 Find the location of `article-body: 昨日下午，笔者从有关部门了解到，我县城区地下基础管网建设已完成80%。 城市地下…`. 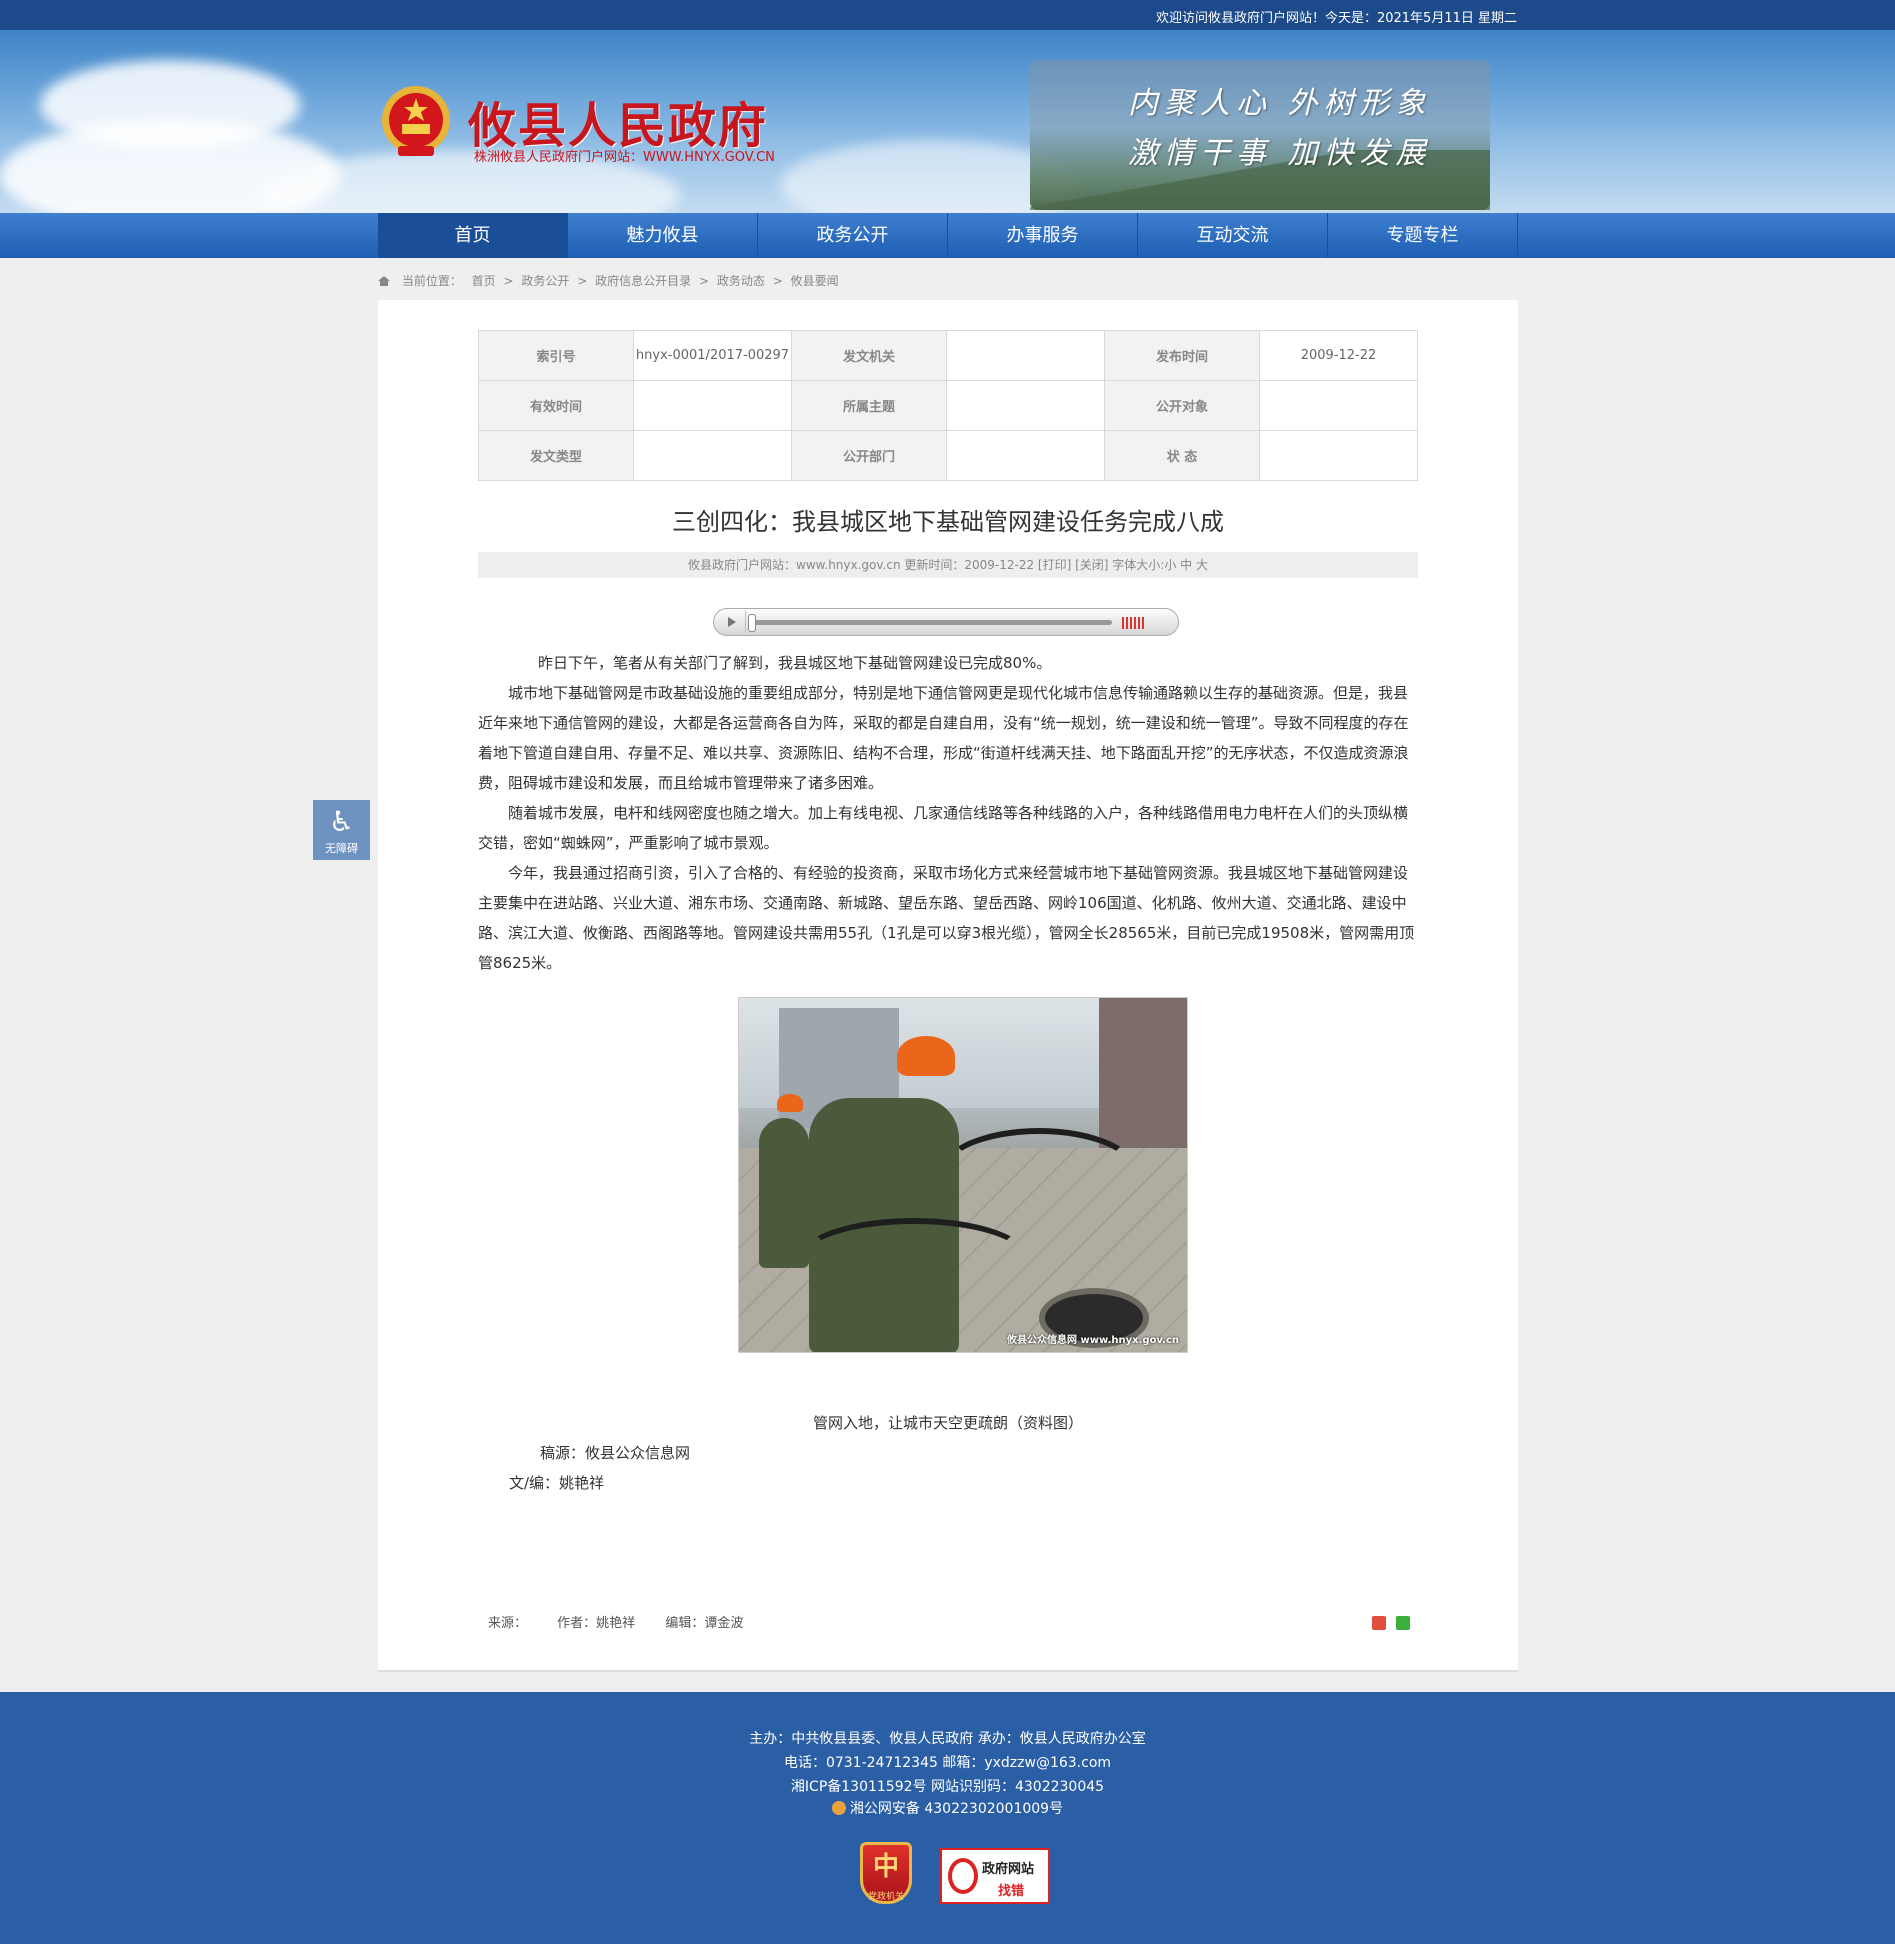

article-body: 昨日下午，笔者从有关部门了解到，我县城区地下基础管网建设已完成80%。 城市地下… is located at coordinates (948, 813).